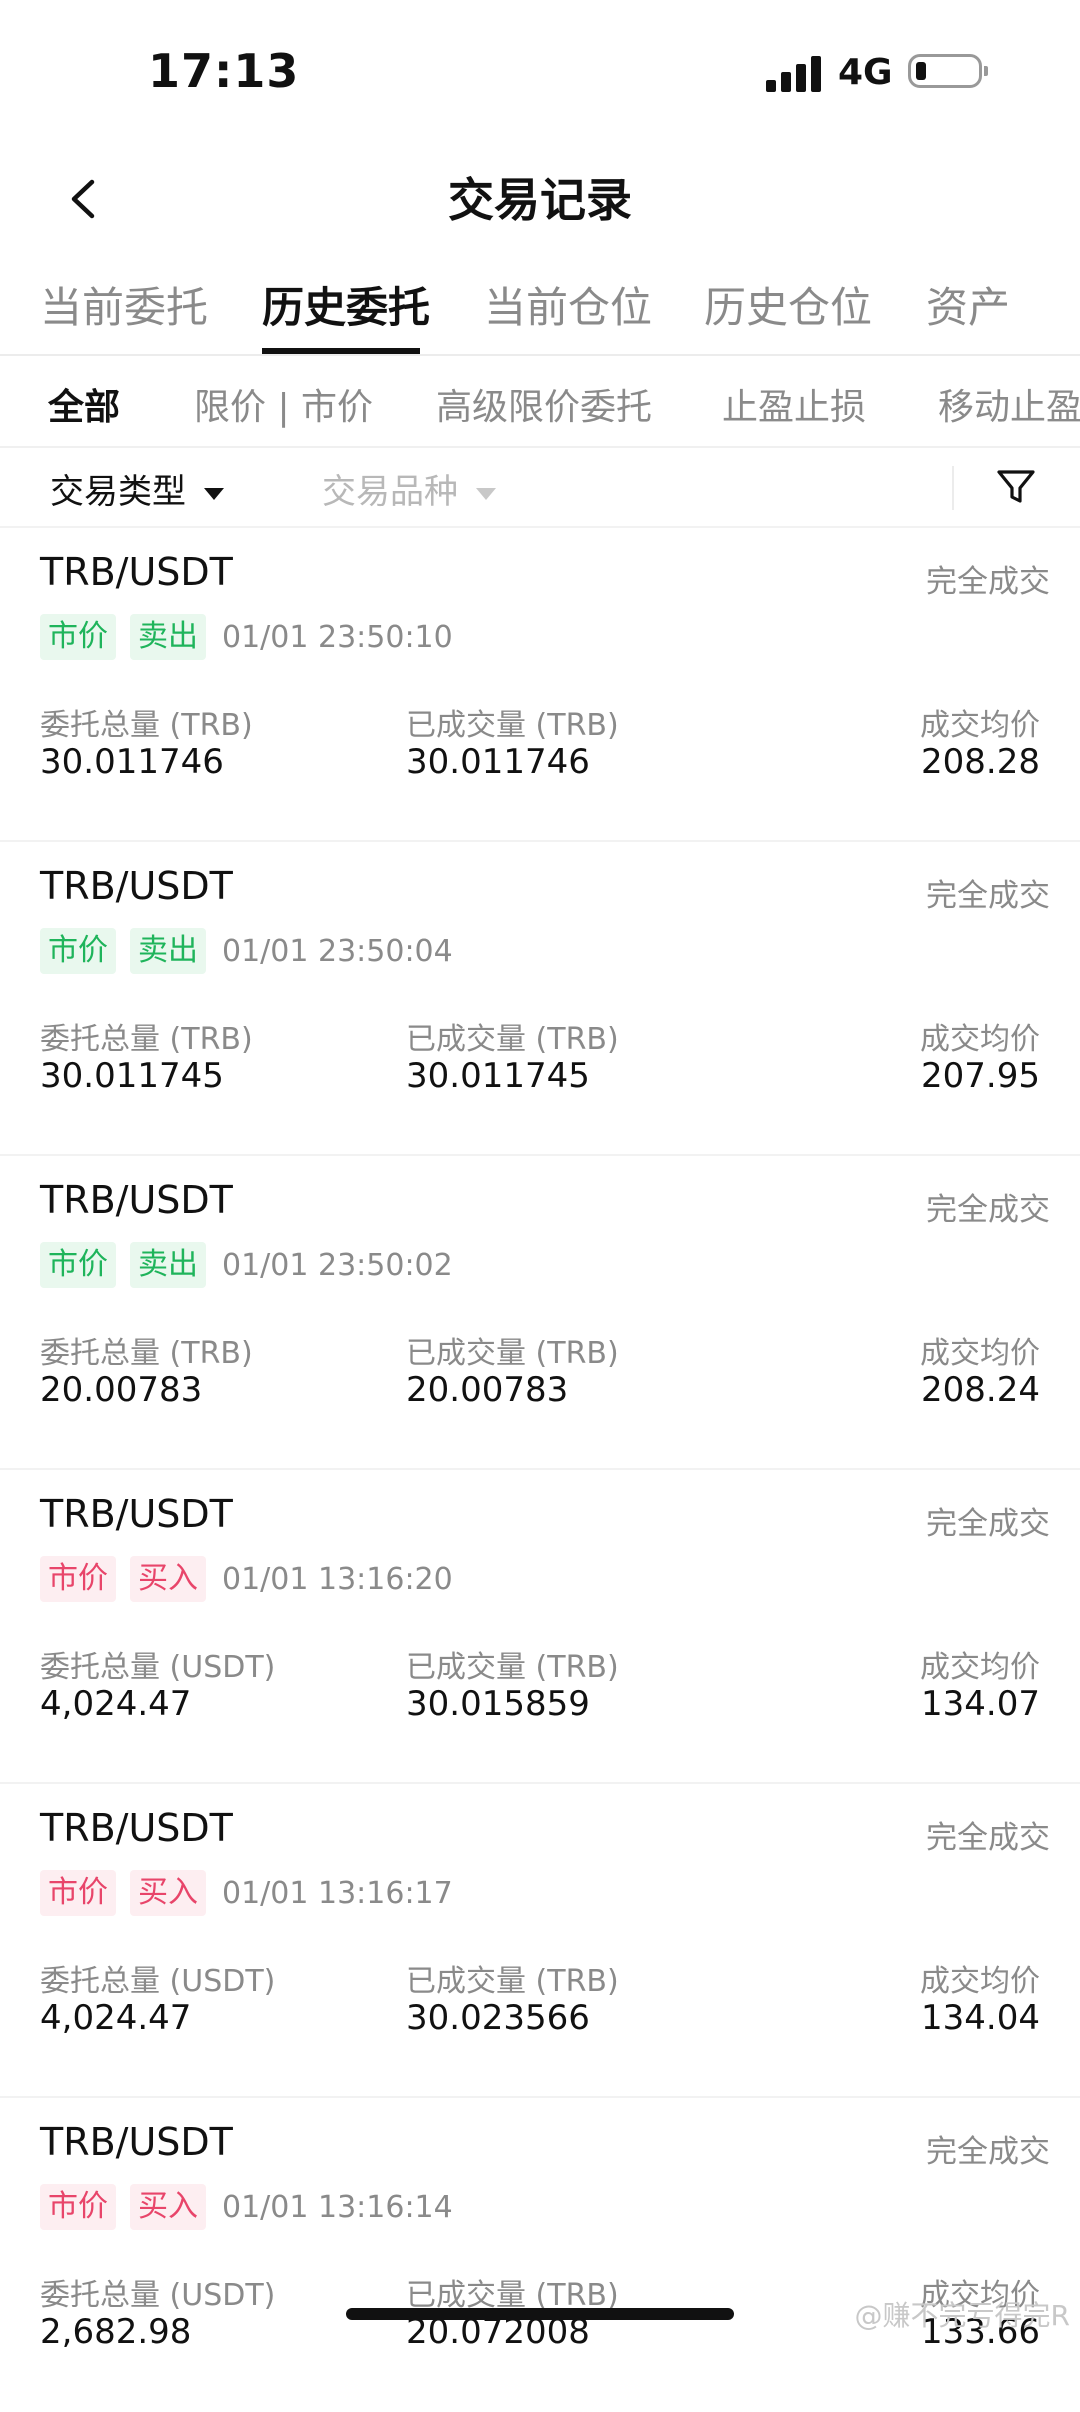  What do you see at coordinates (498, 2018) in the screenshot?
I see `filled-value: 30.023566` at bounding box center [498, 2018].